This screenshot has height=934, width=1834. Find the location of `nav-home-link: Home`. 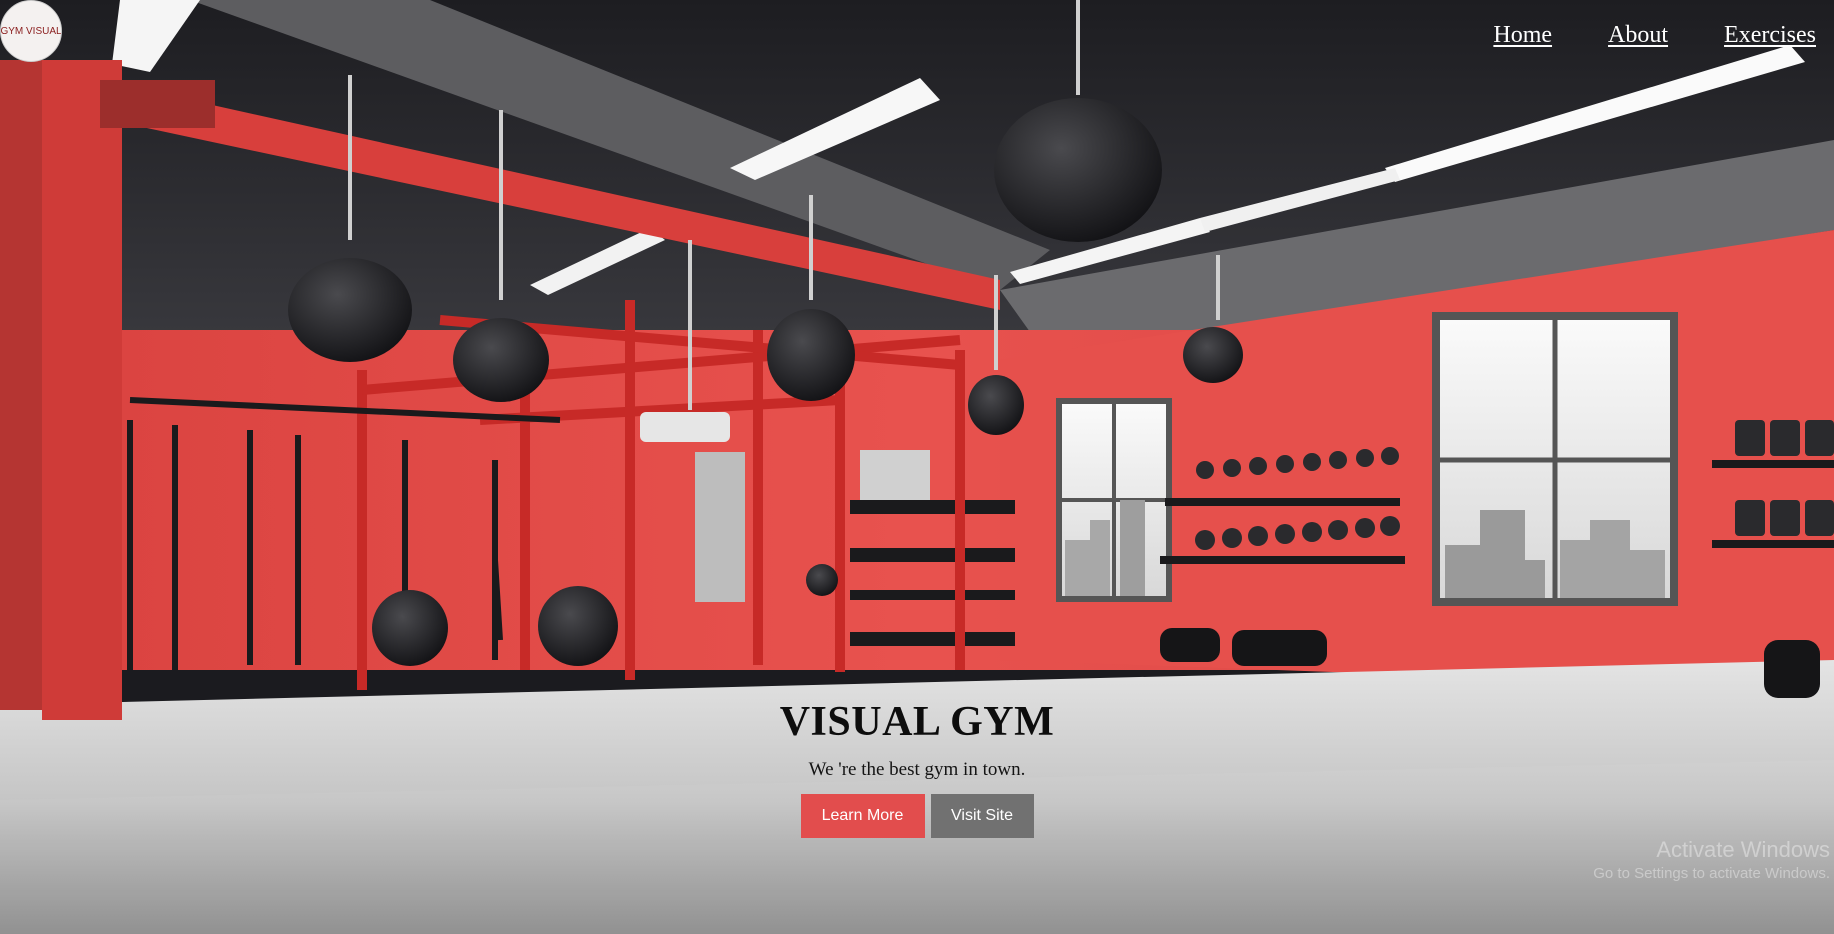

nav-home-link: Home is located at coordinates (1522, 35).